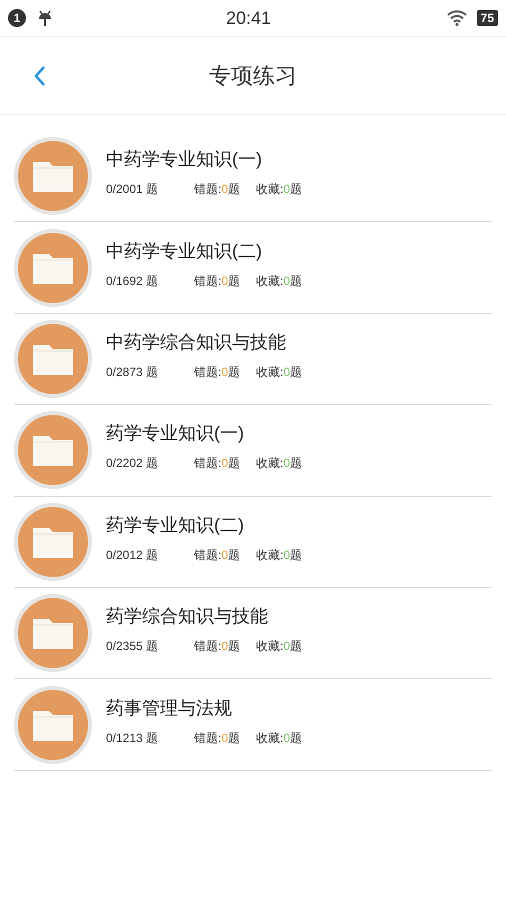 The width and height of the screenshot is (506, 900). I want to click on item-title: 药学专业知识(一), so click(175, 434).